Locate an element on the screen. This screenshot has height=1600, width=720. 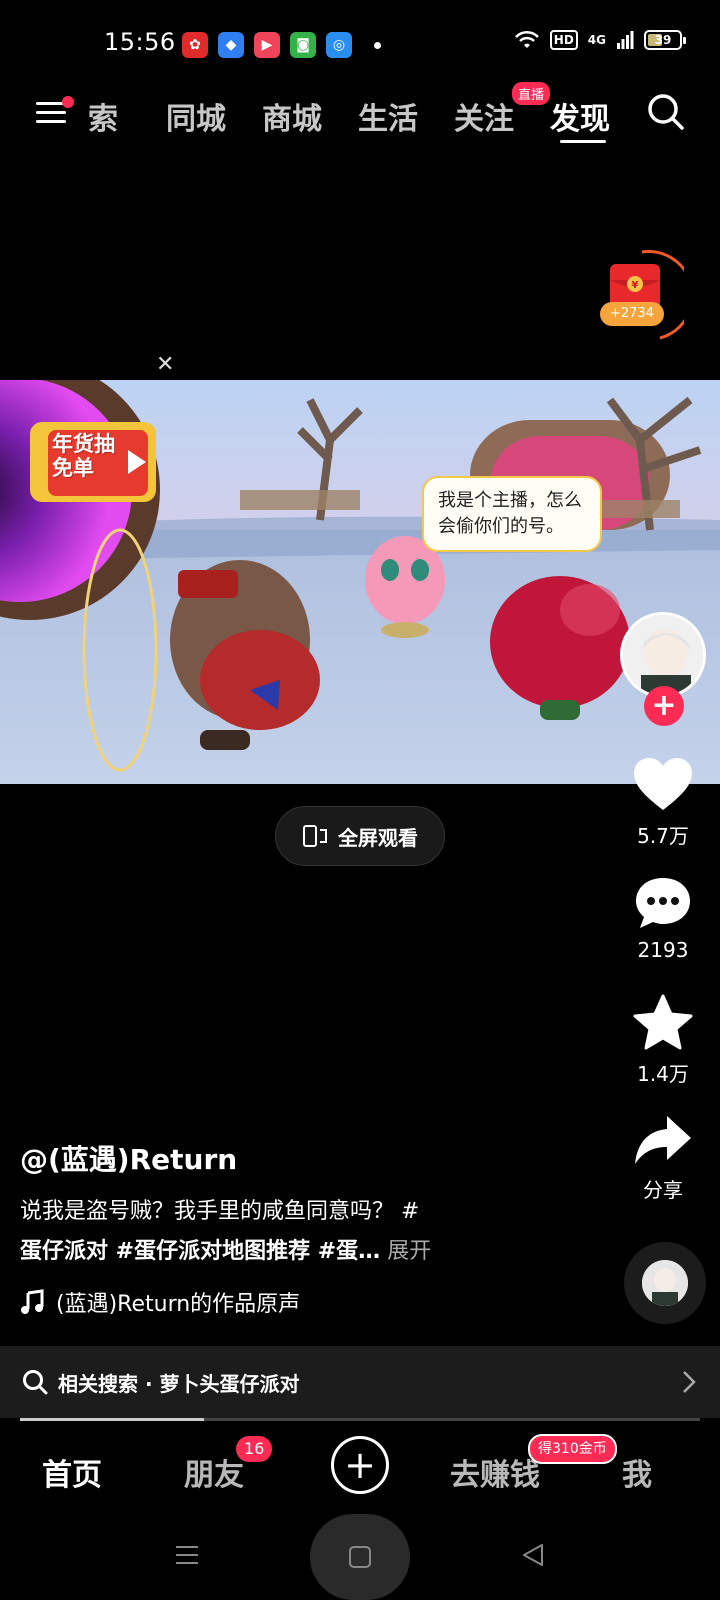
related-search-label: 相关搜索 · 萝卜头蛋仔派对 is located at coordinates (179, 1383).